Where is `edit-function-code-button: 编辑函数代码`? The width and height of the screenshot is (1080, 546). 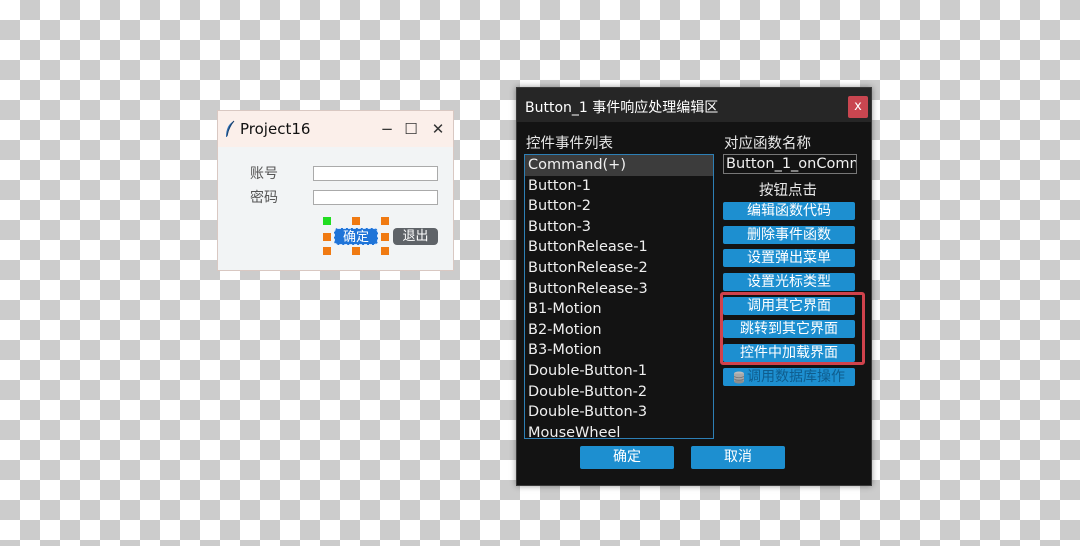
edit-function-code-button: 编辑函数代码 is located at coordinates (789, 211).